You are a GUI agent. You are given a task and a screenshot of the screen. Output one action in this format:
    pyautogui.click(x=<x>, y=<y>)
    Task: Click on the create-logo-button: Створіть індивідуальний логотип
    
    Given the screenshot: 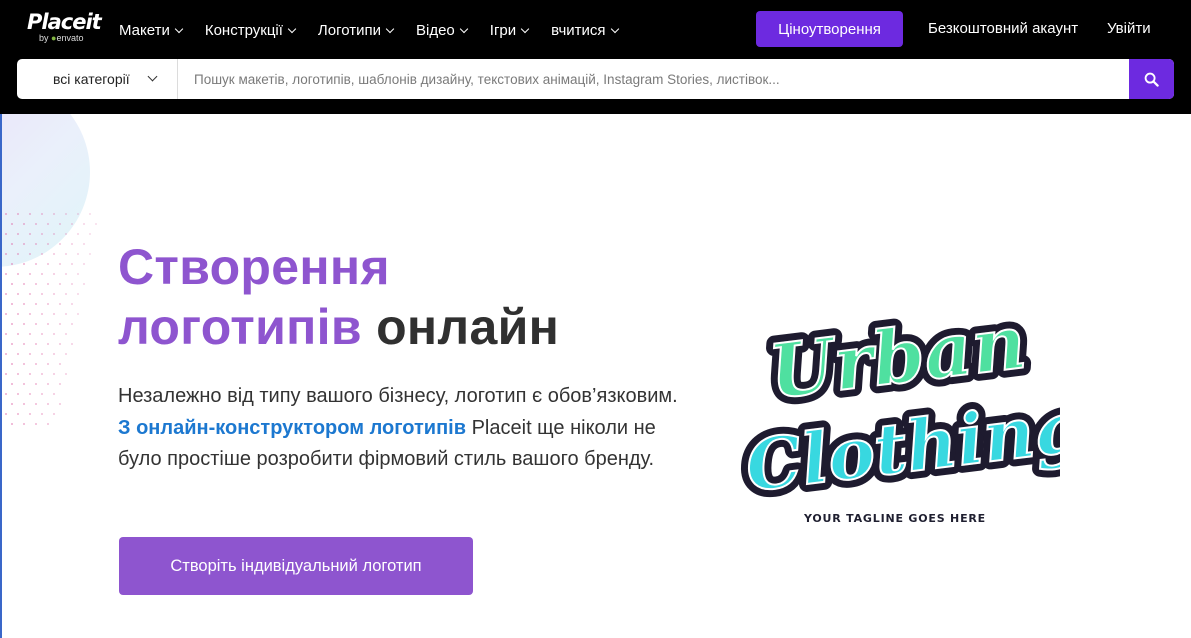 What is the action you would take?
    pyautogui.click(x=296, y=566)
    